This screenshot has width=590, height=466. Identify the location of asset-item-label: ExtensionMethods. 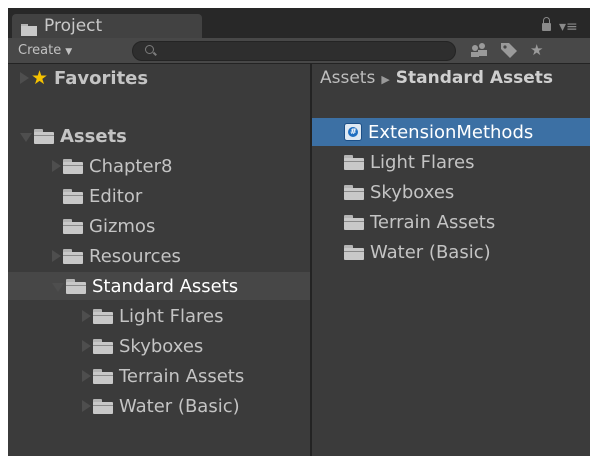
(451, 132).